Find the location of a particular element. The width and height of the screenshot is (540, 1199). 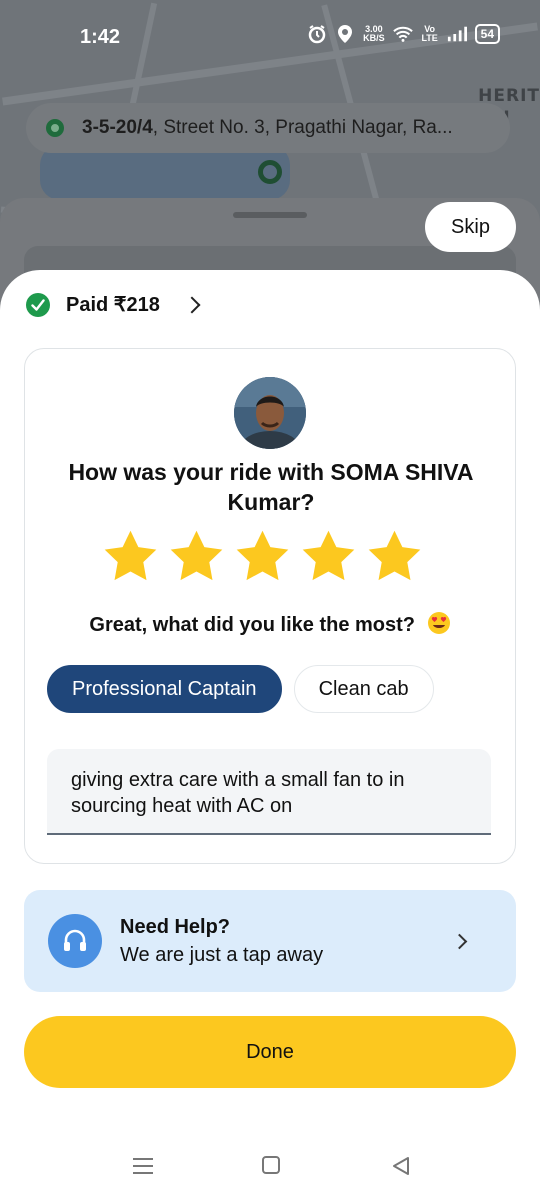

location-icon is located at coordinates (345, 34).